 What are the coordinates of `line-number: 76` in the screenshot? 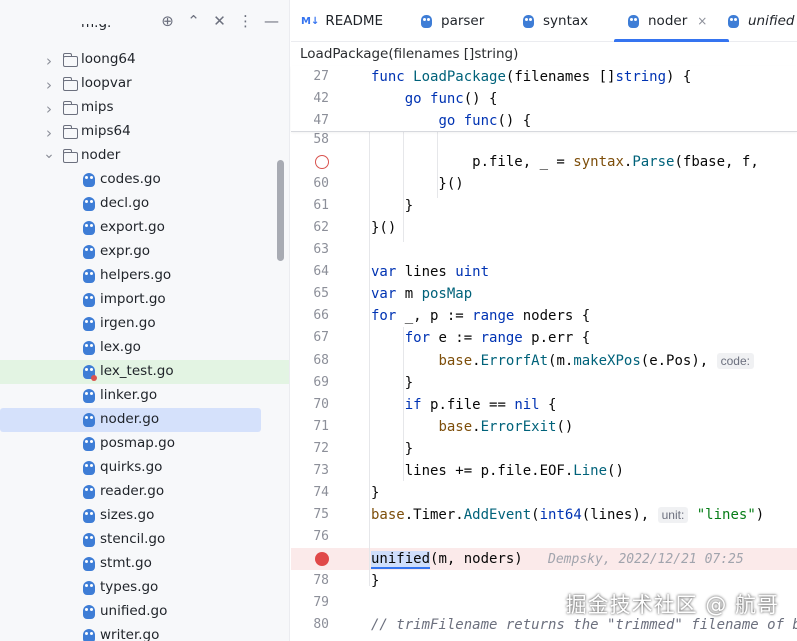 It's located at (310, 537).